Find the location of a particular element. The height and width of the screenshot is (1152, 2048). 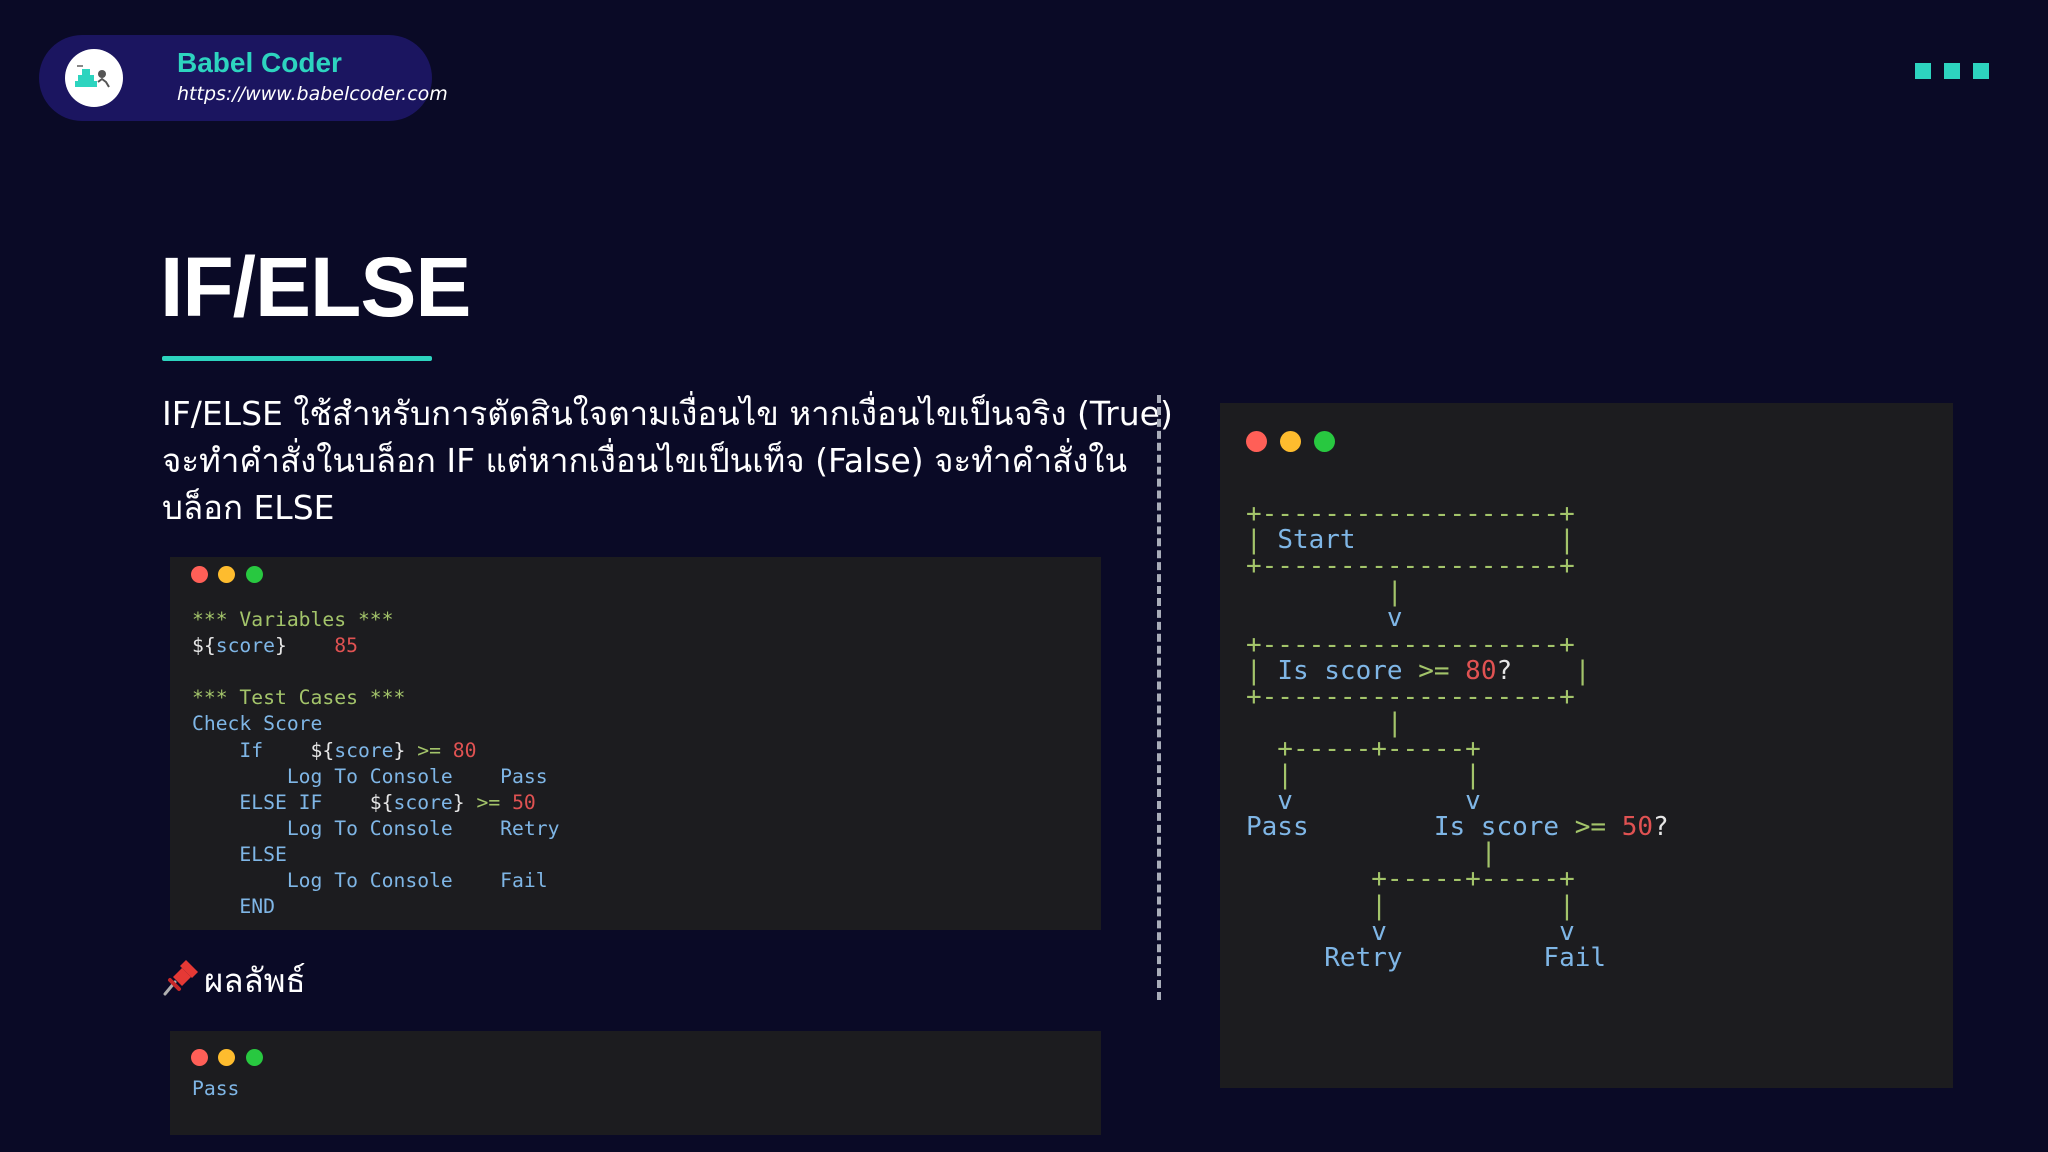

code-line-token: Log To Console Retry is located at coordinates (376, 828).